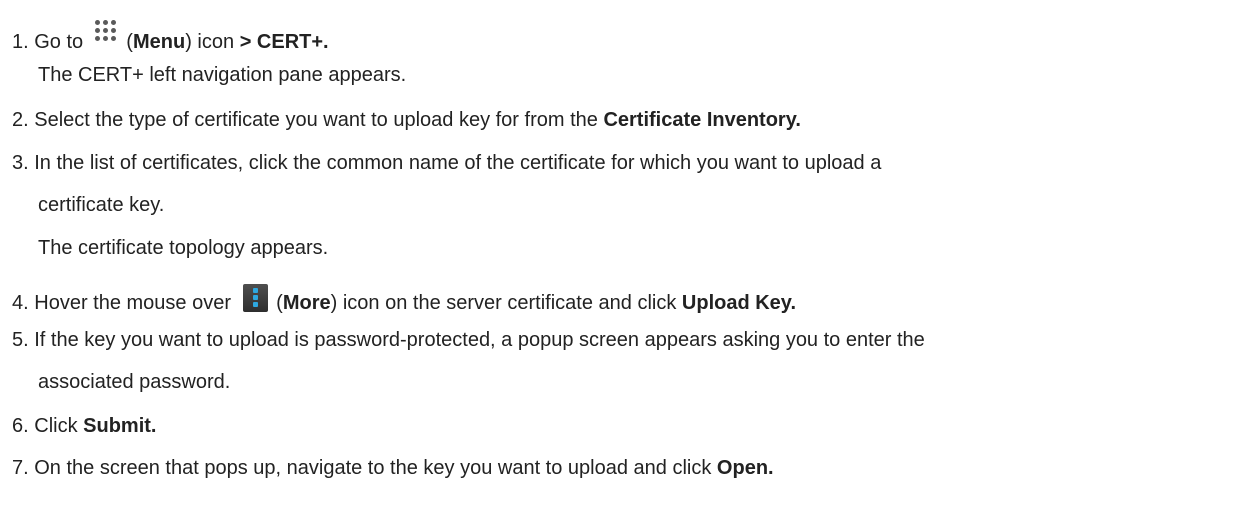 The image size is (1236, 523). I want to click on step-5-number: 5., so click(20, 340).